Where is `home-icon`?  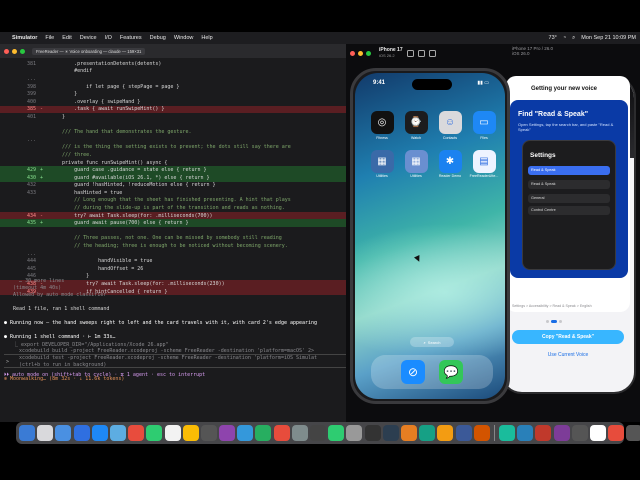 home-icon is located at coordinates (410, 53).